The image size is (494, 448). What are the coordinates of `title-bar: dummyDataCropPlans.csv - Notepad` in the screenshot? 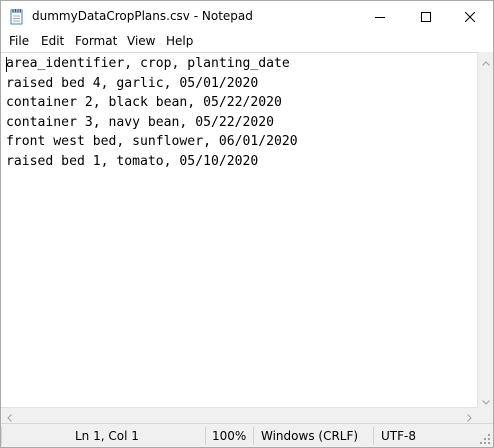 It's located at (247, 16).